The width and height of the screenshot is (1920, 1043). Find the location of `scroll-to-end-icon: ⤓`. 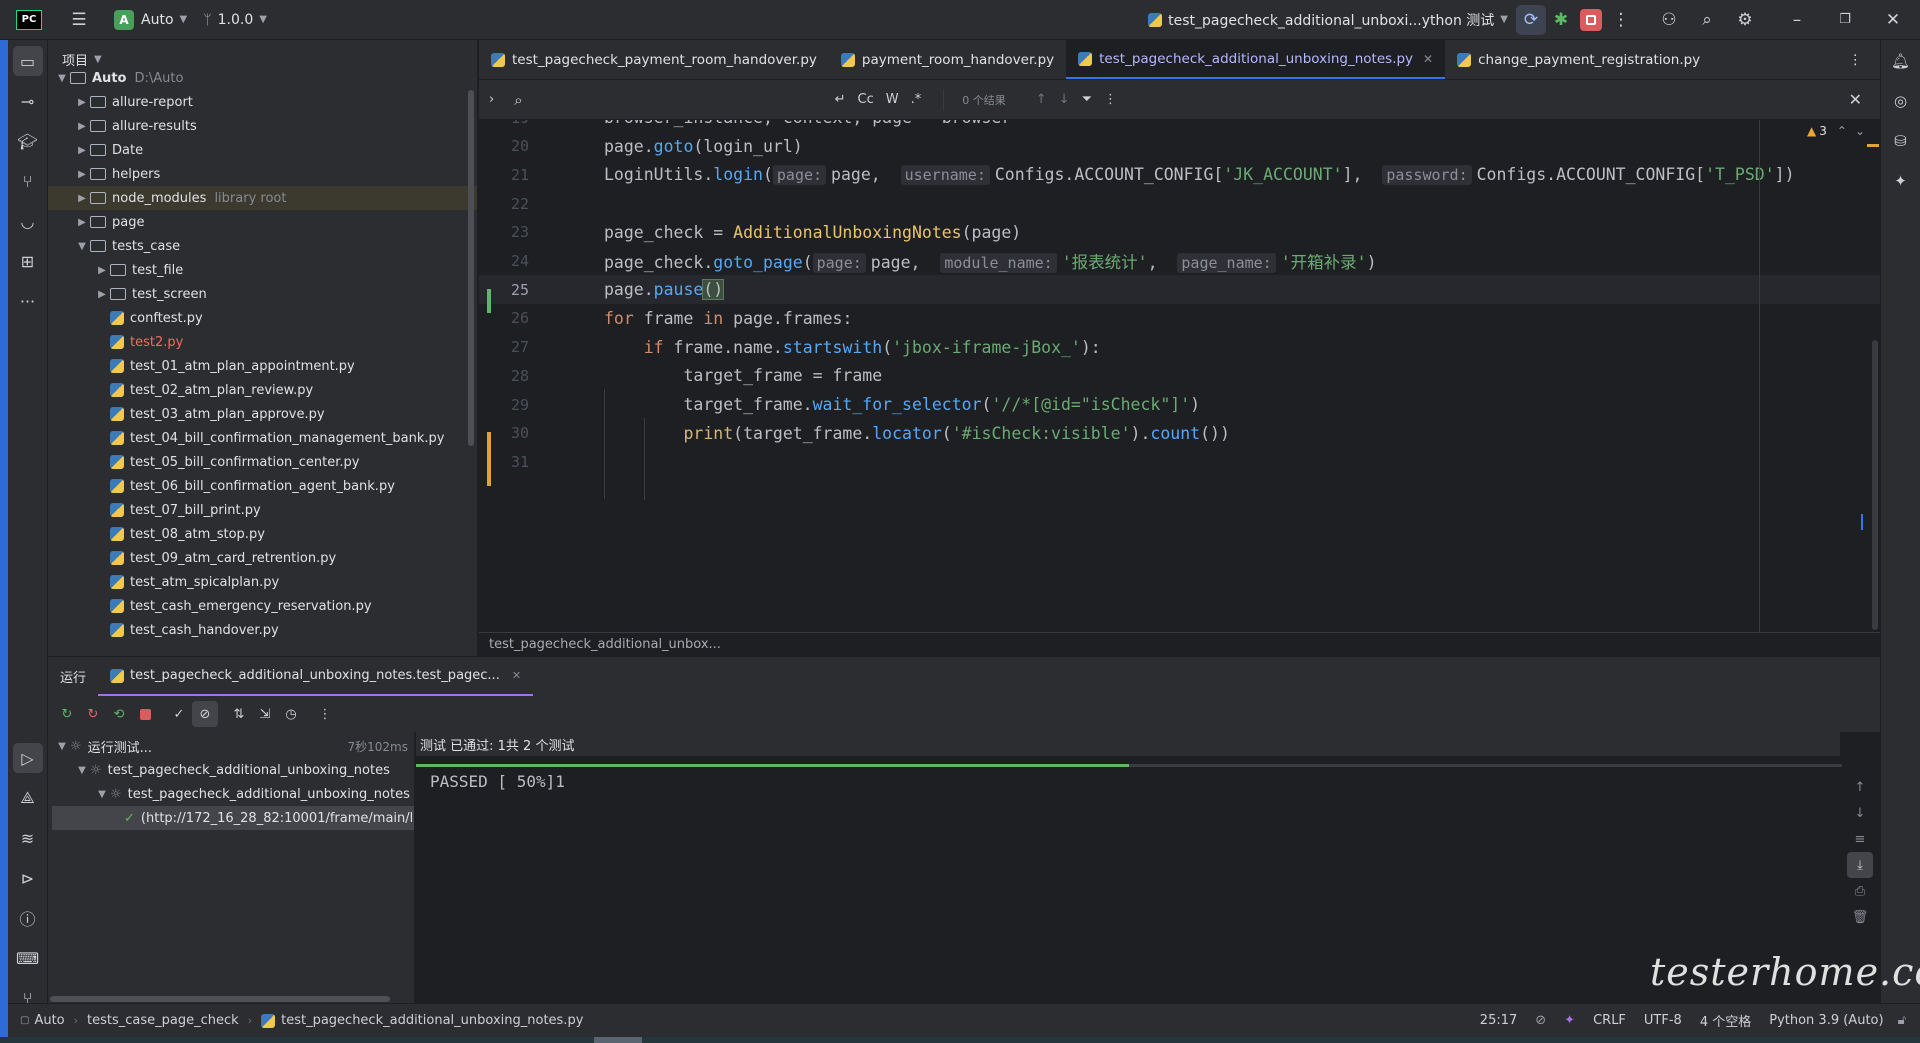

scroll-to-end-icon: ⤓ is located at coordinates (1860, 865).